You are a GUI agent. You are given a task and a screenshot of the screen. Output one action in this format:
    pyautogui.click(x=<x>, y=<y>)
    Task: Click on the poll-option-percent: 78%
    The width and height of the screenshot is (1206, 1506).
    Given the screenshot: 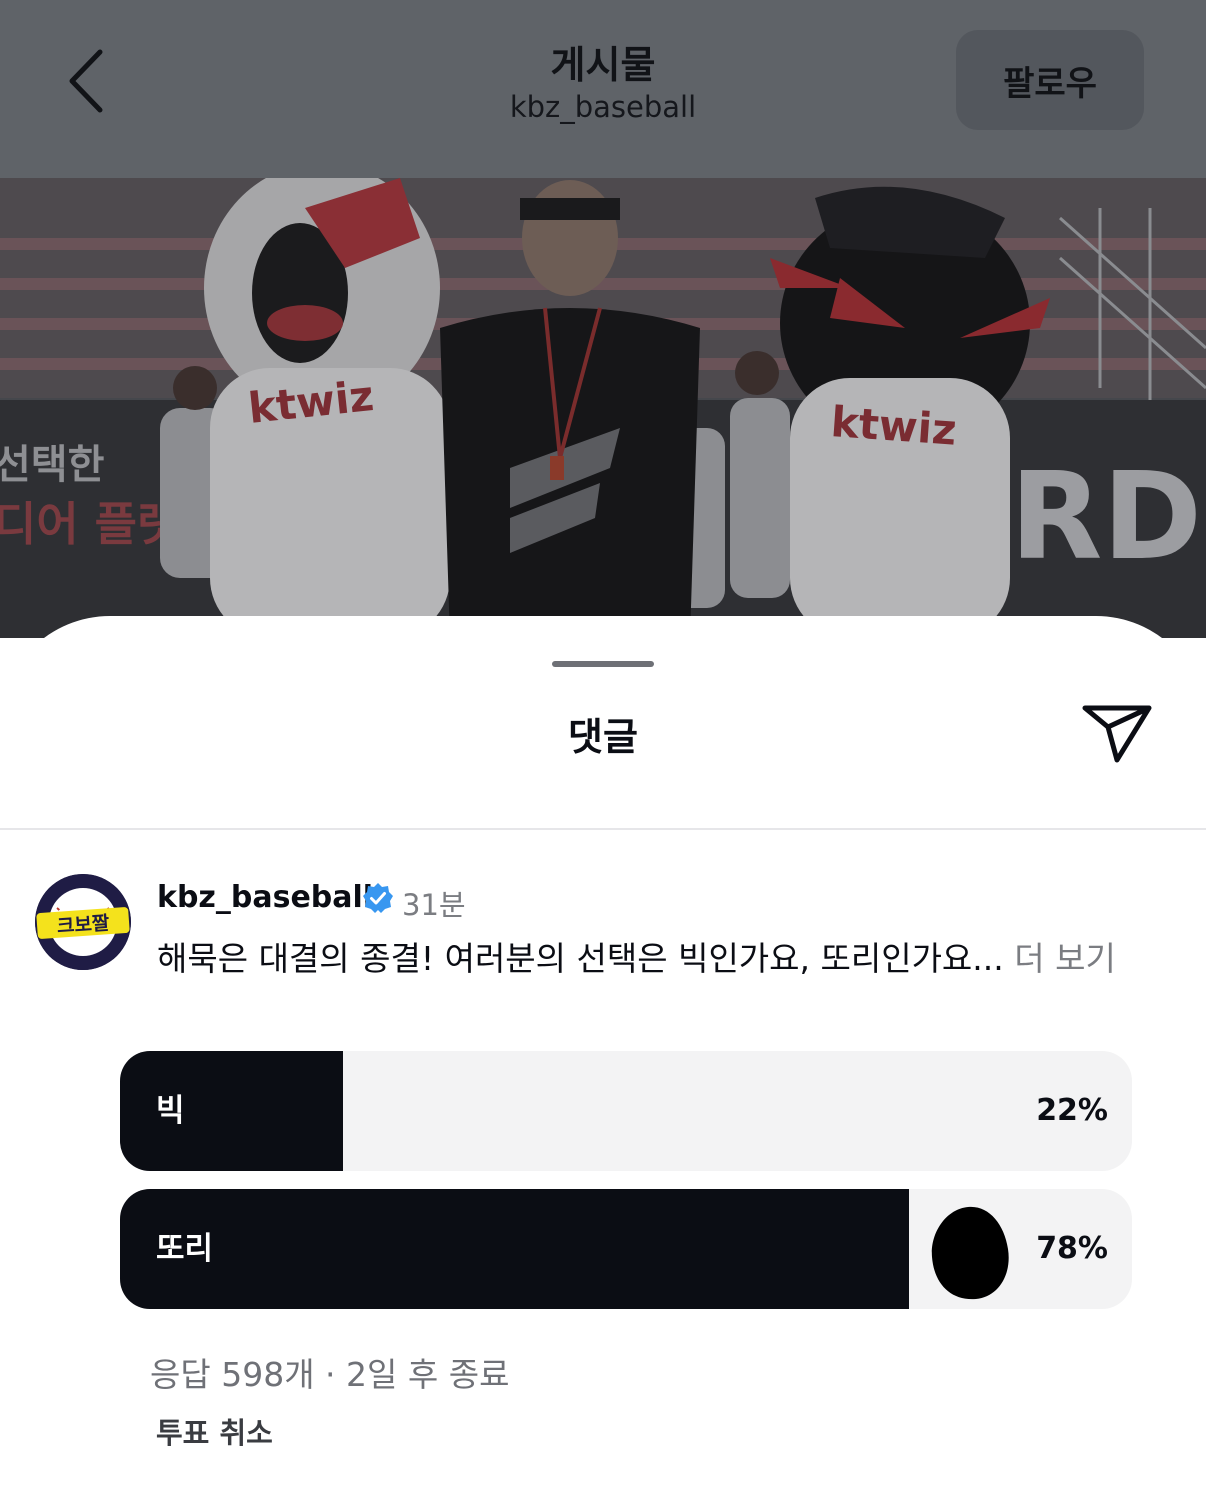 What is the action you would take?
    pyautogui.click(x=1072, y=1248)
    